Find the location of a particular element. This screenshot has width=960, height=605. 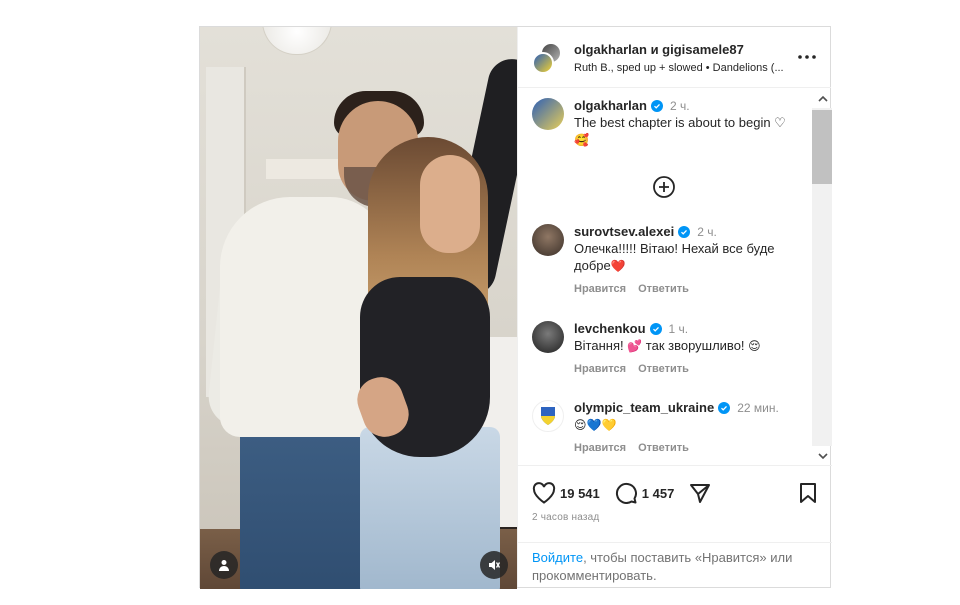

share-button is located at coordinates (700, 493).